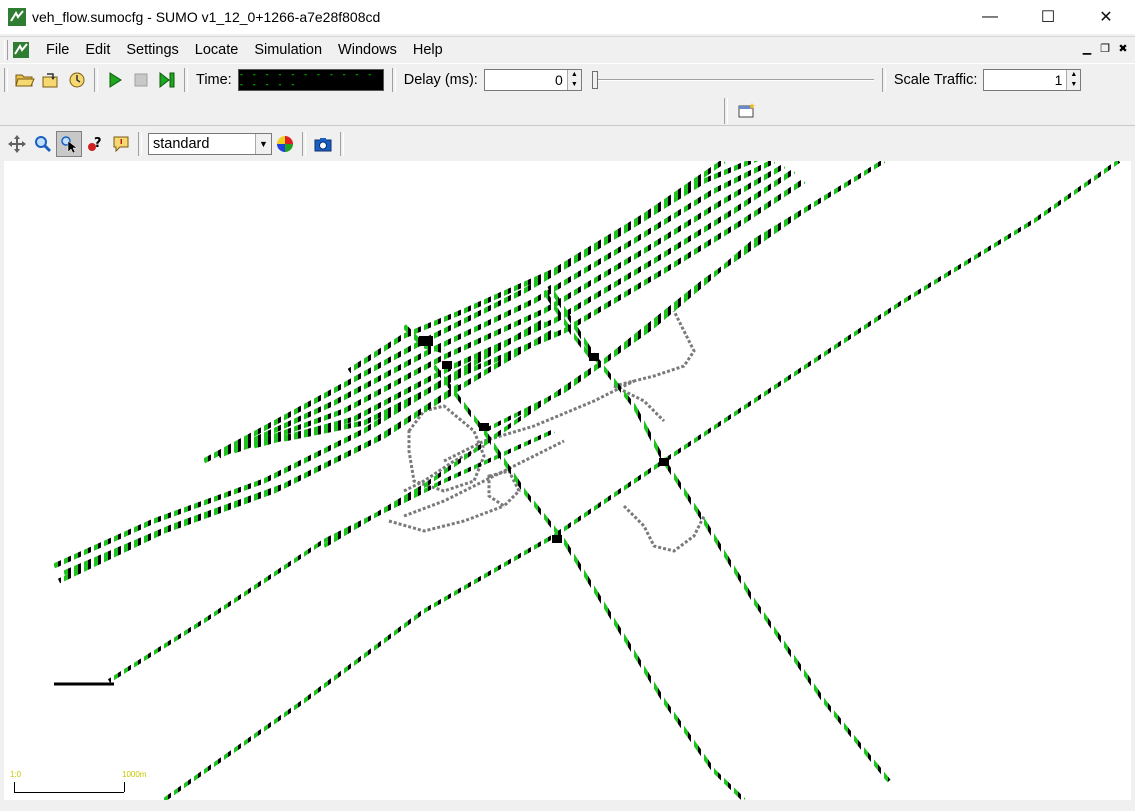 This screenshot has width=1135, height=811. I want to click on window-controls: — ☐ ✕, so click(1048, 17).